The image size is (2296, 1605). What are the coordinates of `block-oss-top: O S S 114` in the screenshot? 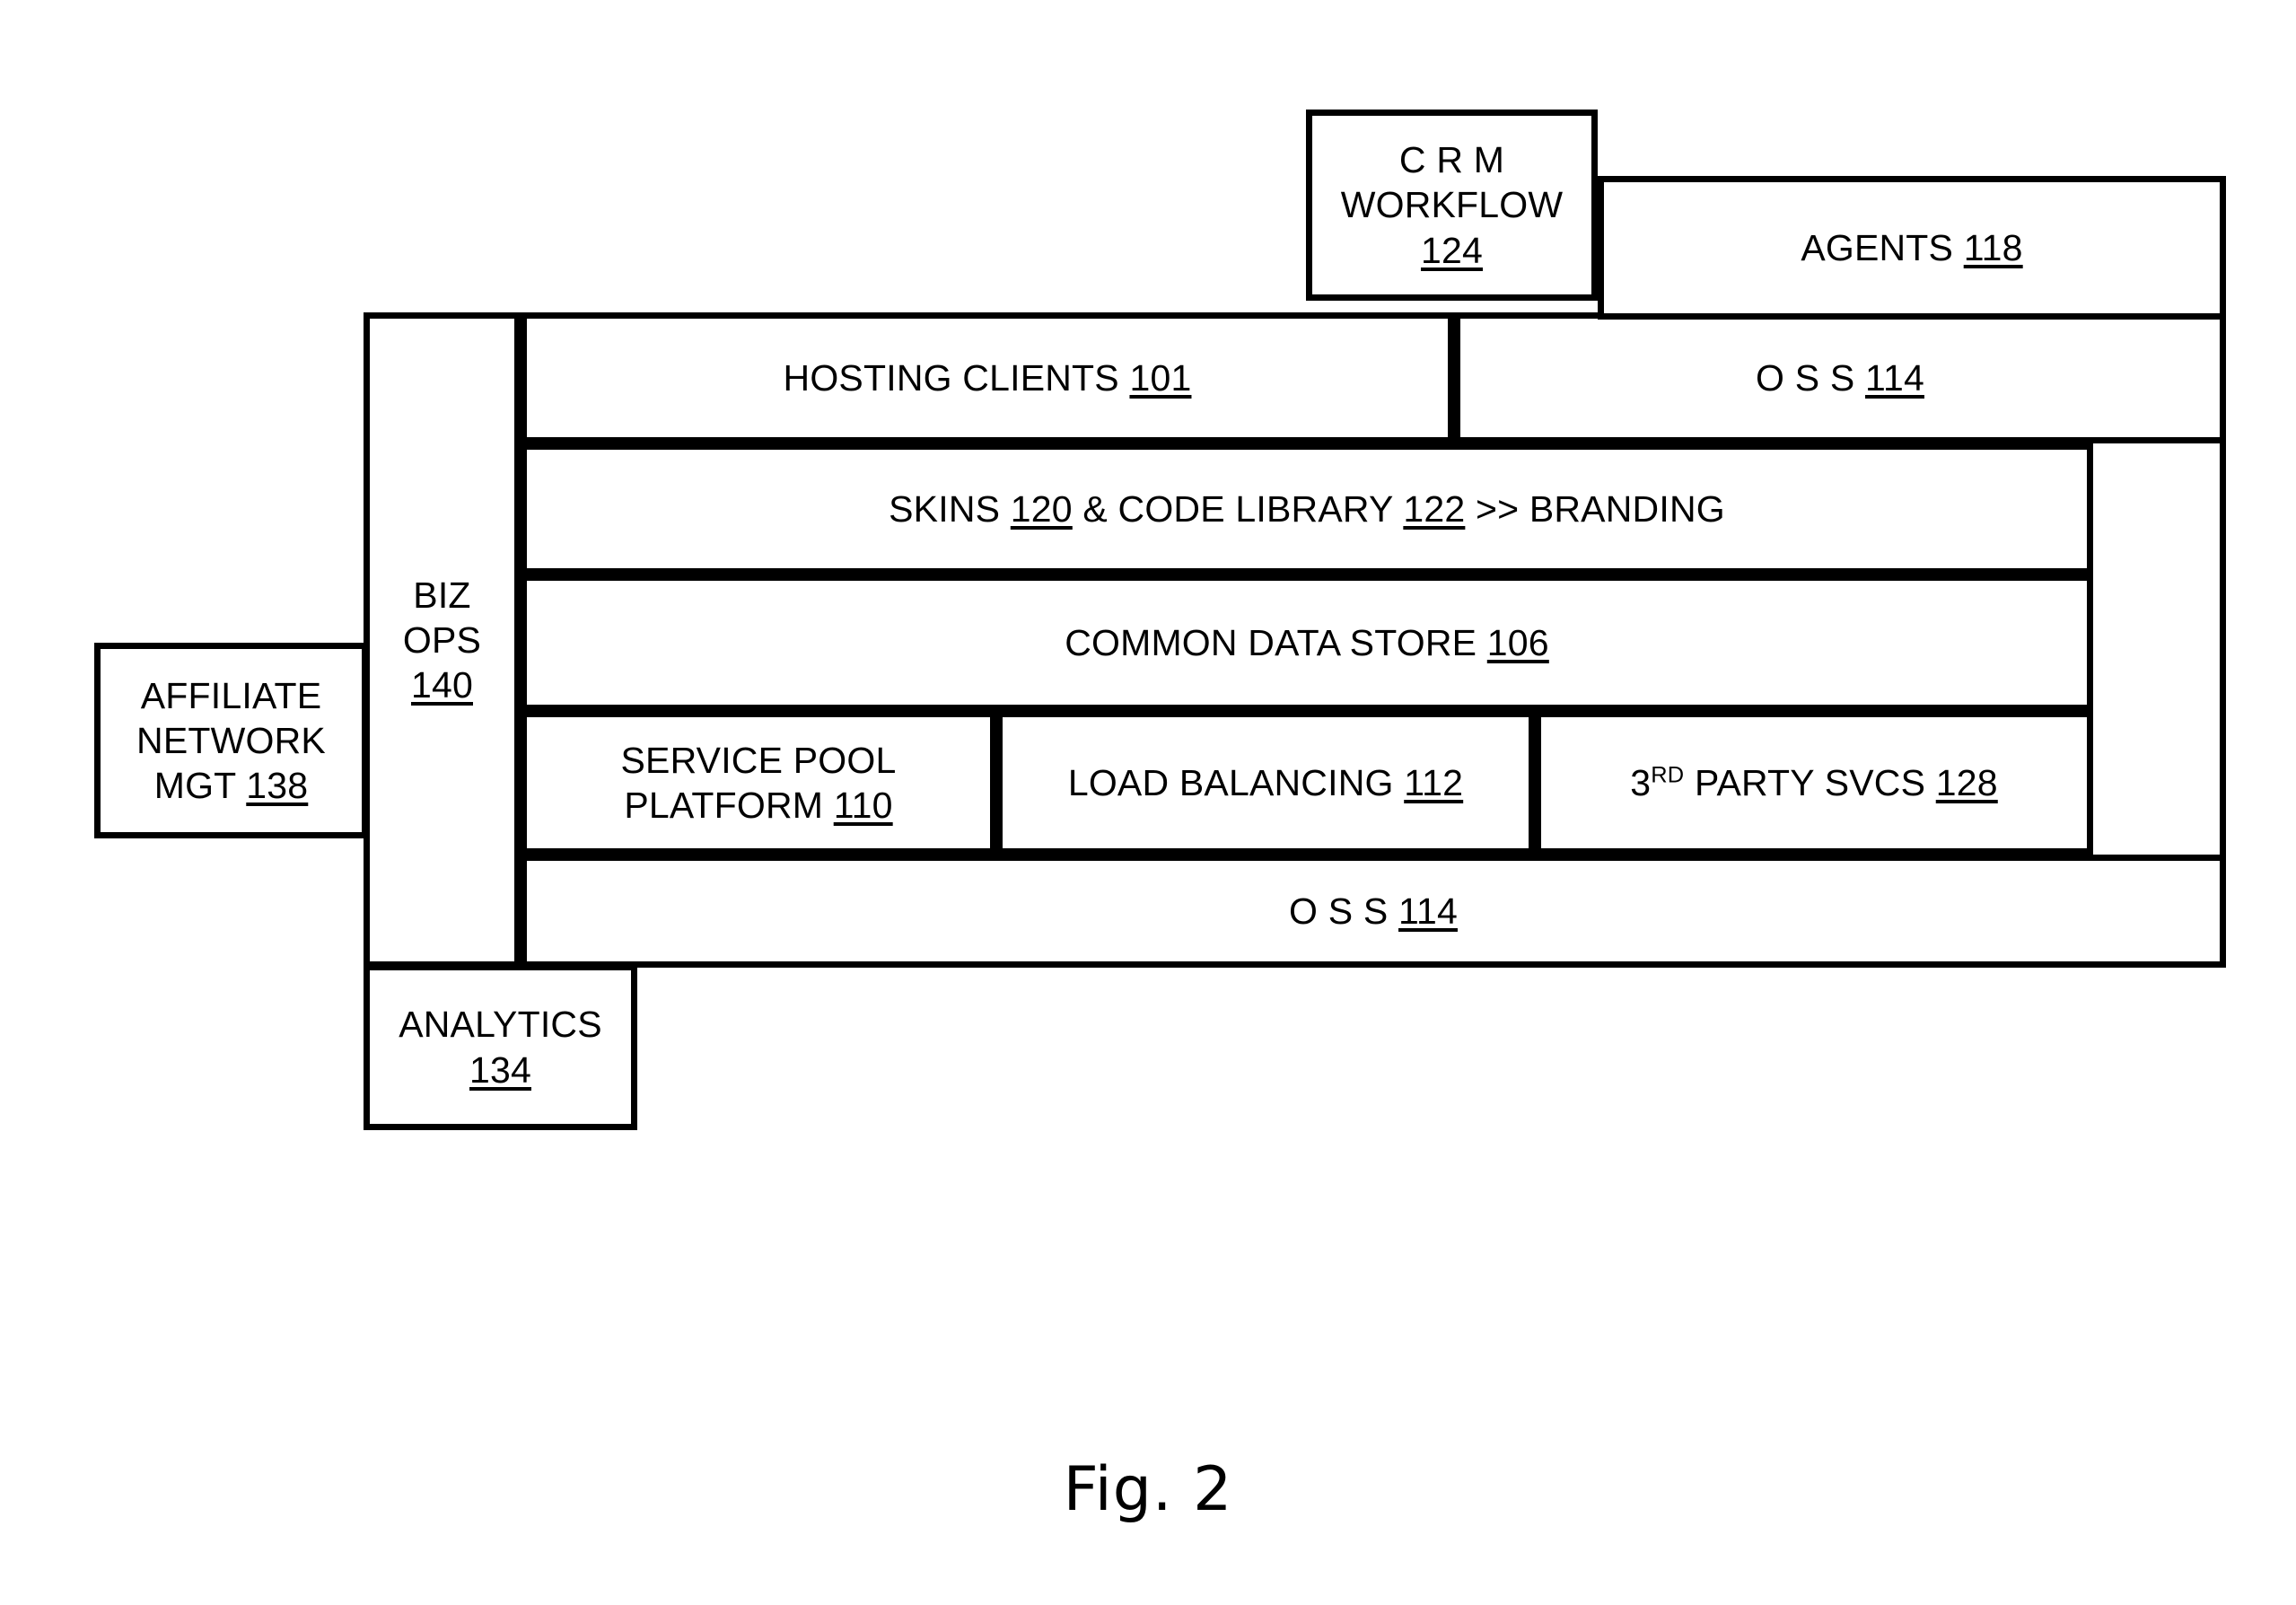 It's located at (1840, 377).